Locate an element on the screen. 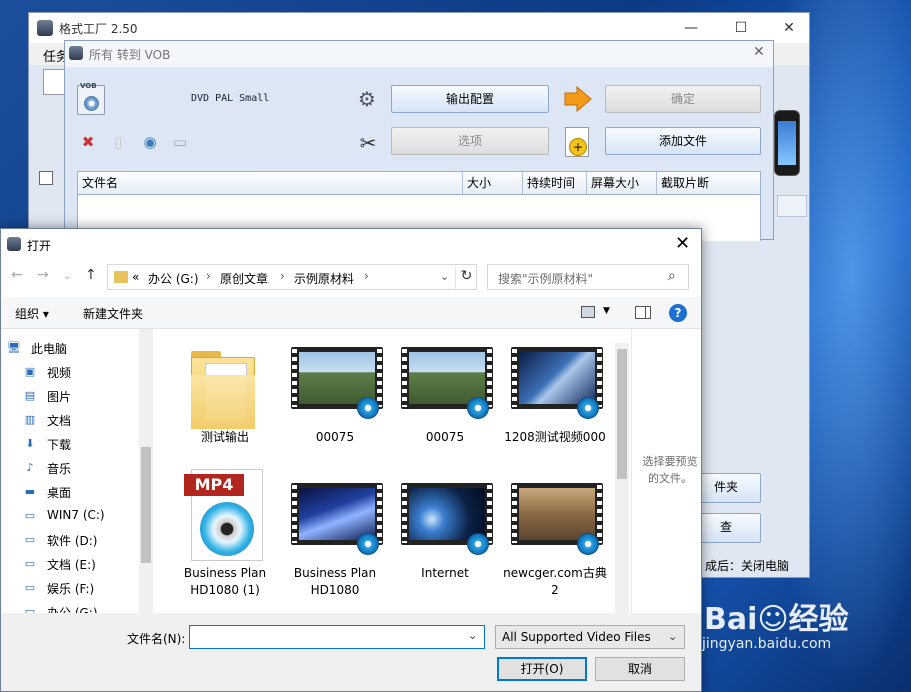 The image size is (911, 692). help-icon: ? is located at coordinates (678, 313).